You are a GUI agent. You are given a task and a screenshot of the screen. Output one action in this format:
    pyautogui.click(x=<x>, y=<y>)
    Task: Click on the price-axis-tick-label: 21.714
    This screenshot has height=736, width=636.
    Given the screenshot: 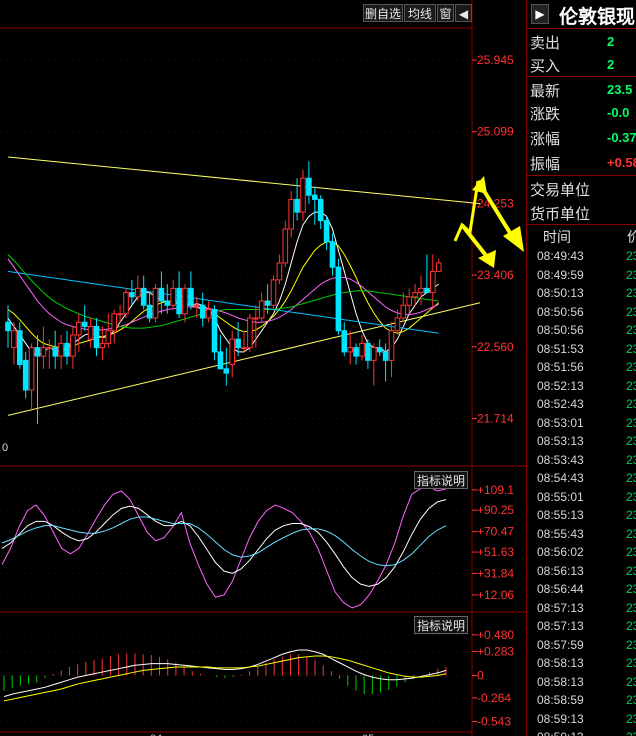 What is the action you would take?
    pyautogui.click(x=495, y=418)
    